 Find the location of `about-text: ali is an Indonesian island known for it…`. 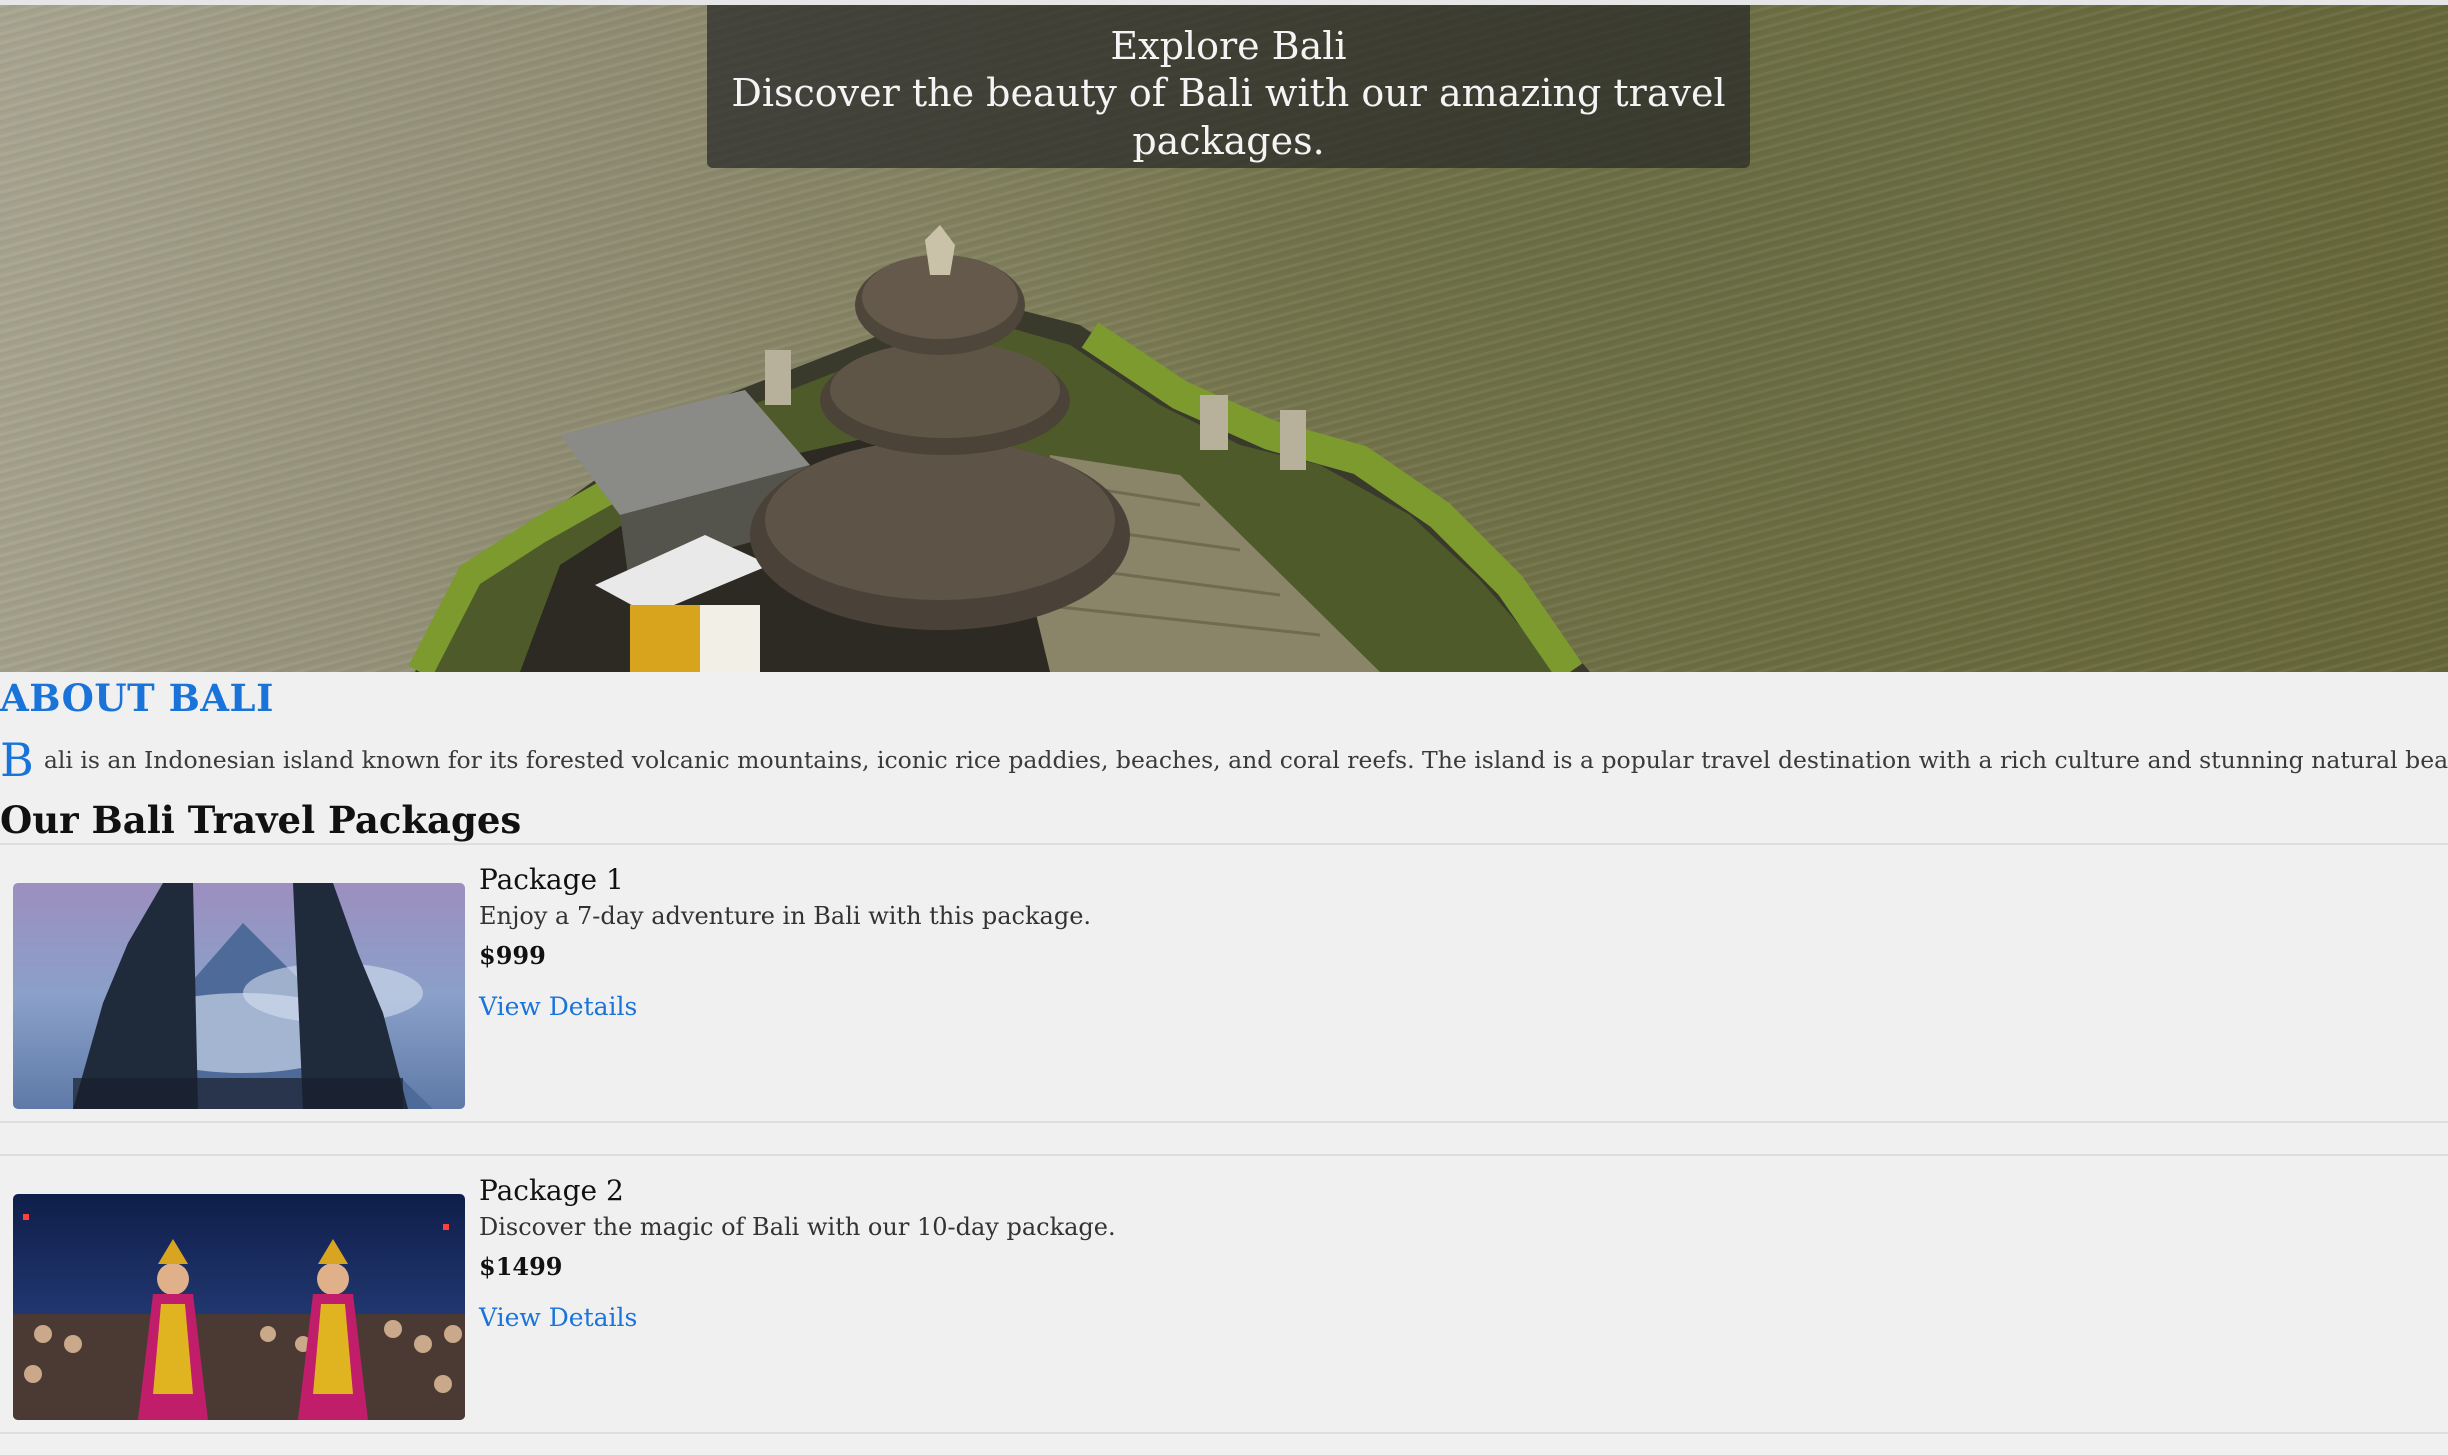

about-text: ali is an Indonesian island known for it… is located at coordinates (1245, 760).